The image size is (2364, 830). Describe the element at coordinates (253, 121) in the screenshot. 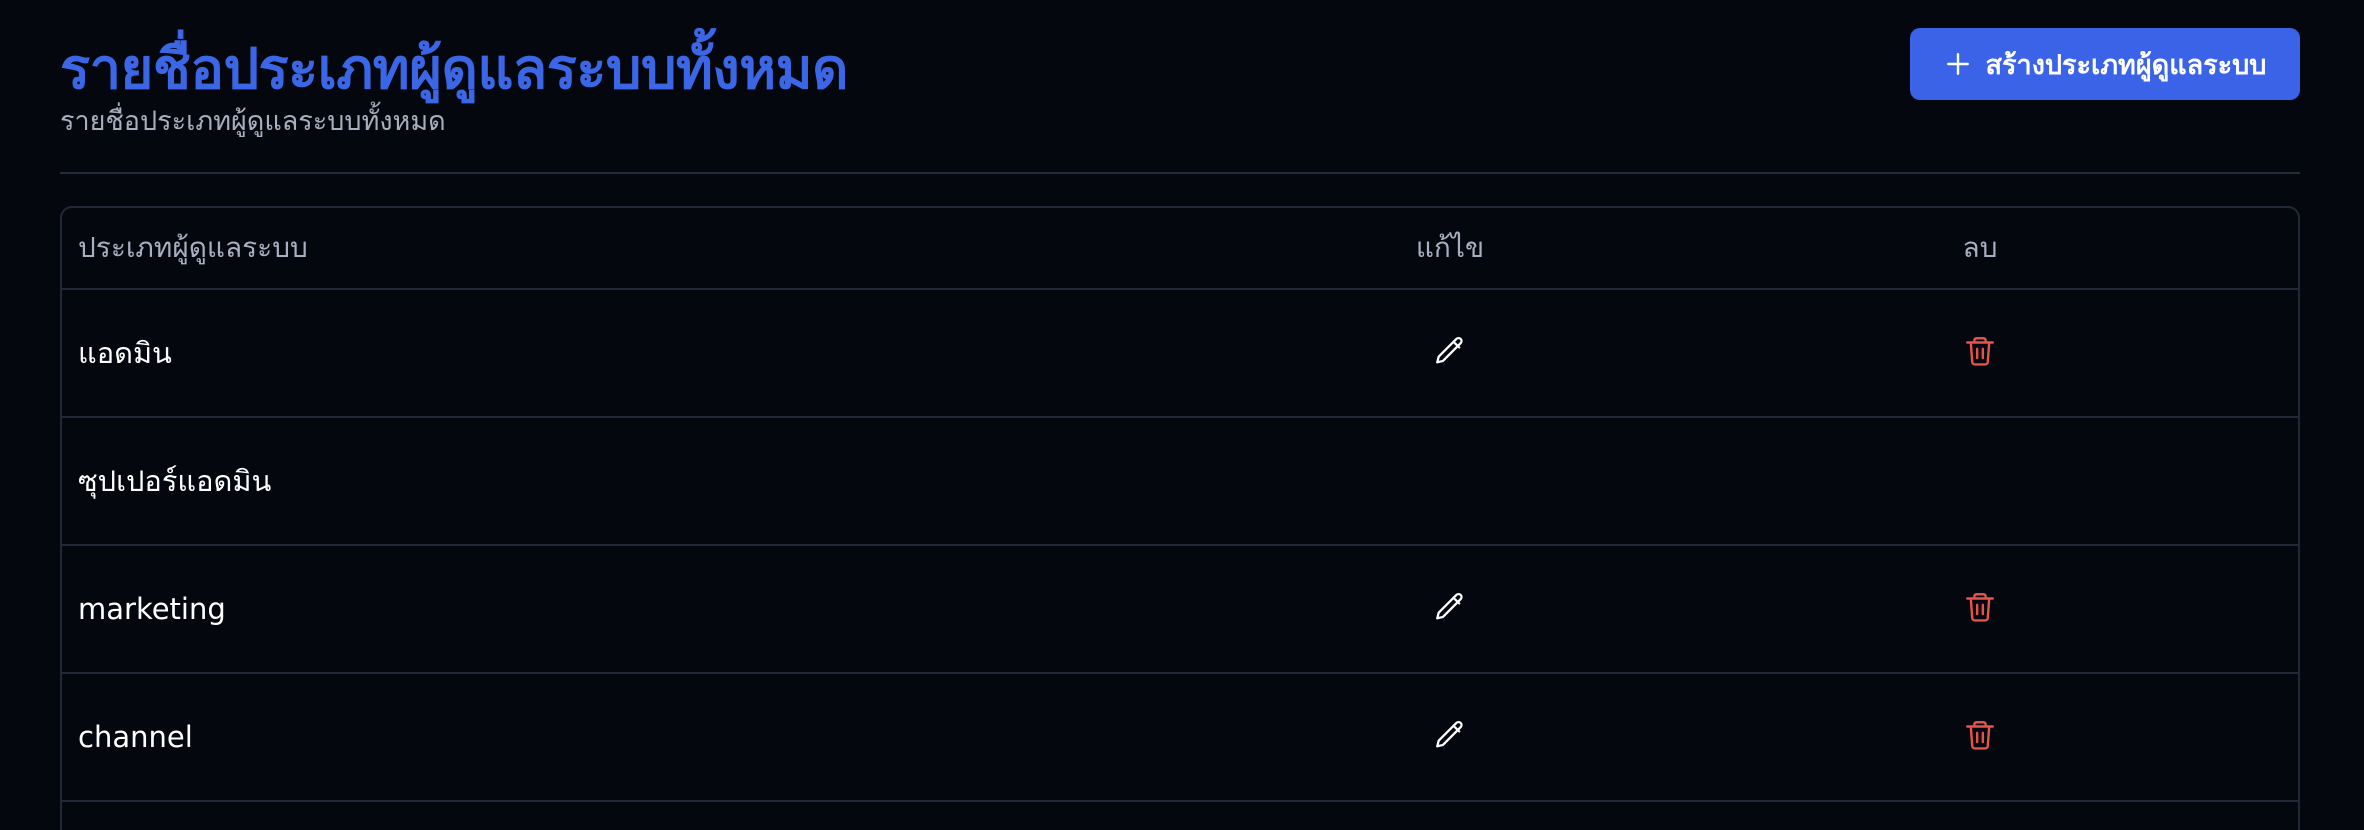

I see `page-subtitle: รายชื่อประเภทผู้ดูแลระบบทั้งหมด` at that location.